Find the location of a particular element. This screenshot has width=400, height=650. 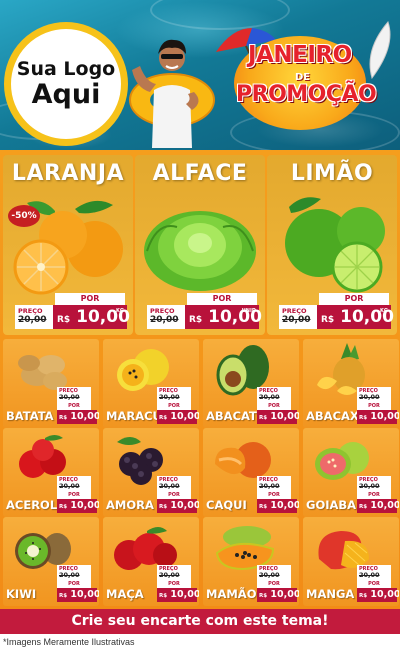

product-card-mamão: MAMÃO PREÇO 20,00 POR R$ 10,00 is located at coordinates (251, 561).